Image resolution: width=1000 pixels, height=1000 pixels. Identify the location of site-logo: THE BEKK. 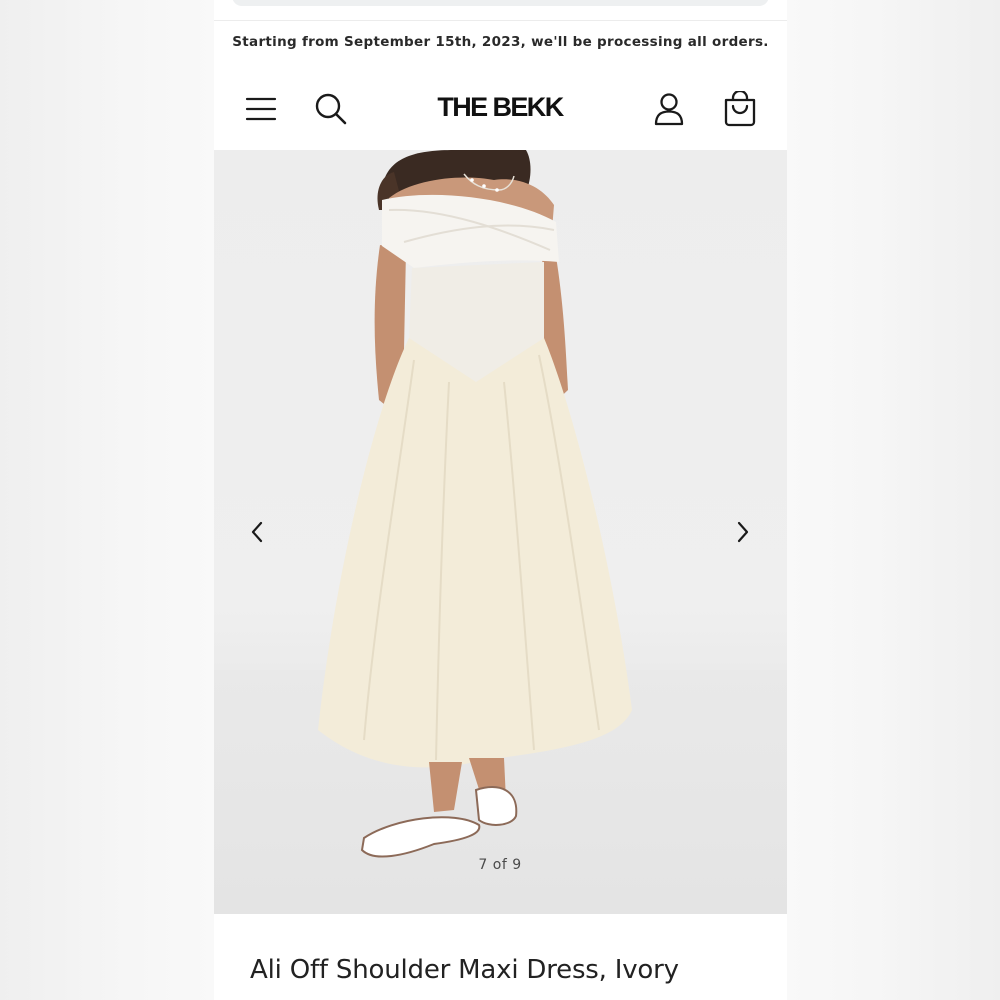
(500, 107).